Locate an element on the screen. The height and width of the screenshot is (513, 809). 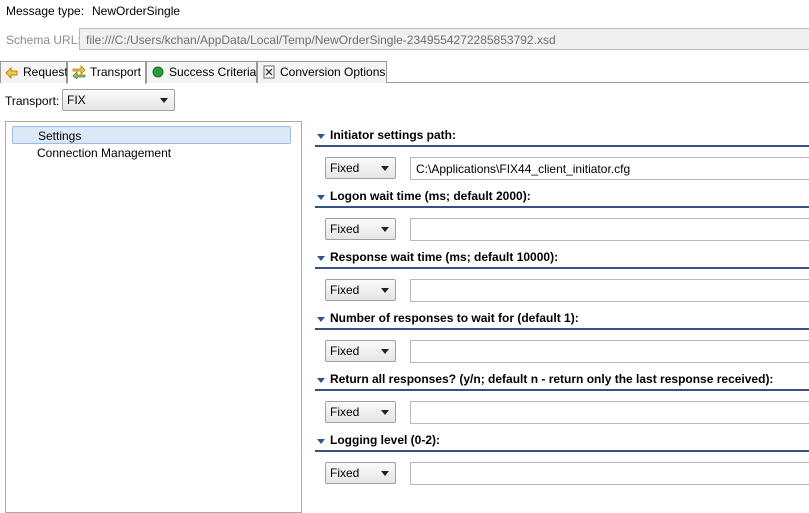
tab-transport-label: Transport is located at coordinates (115, 72).